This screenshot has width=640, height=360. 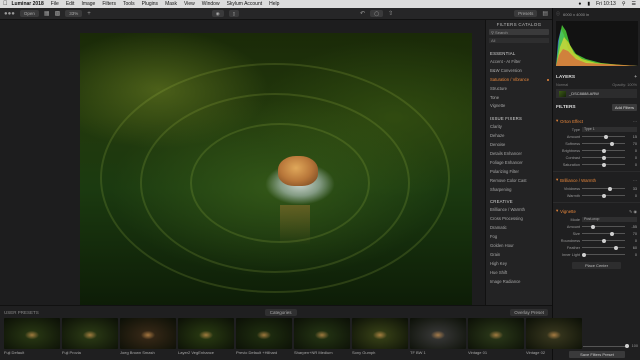 I want to click on filter-bw-conversion: B&W Conversion, so click(x=519, y=71).